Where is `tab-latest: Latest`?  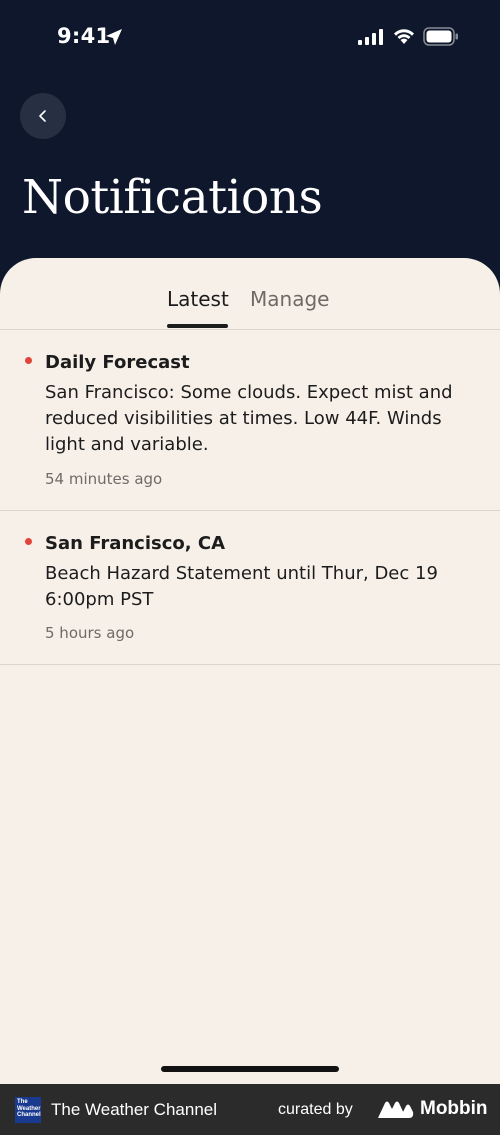 tab-latest: Latest is located at coordinates (198, 299).